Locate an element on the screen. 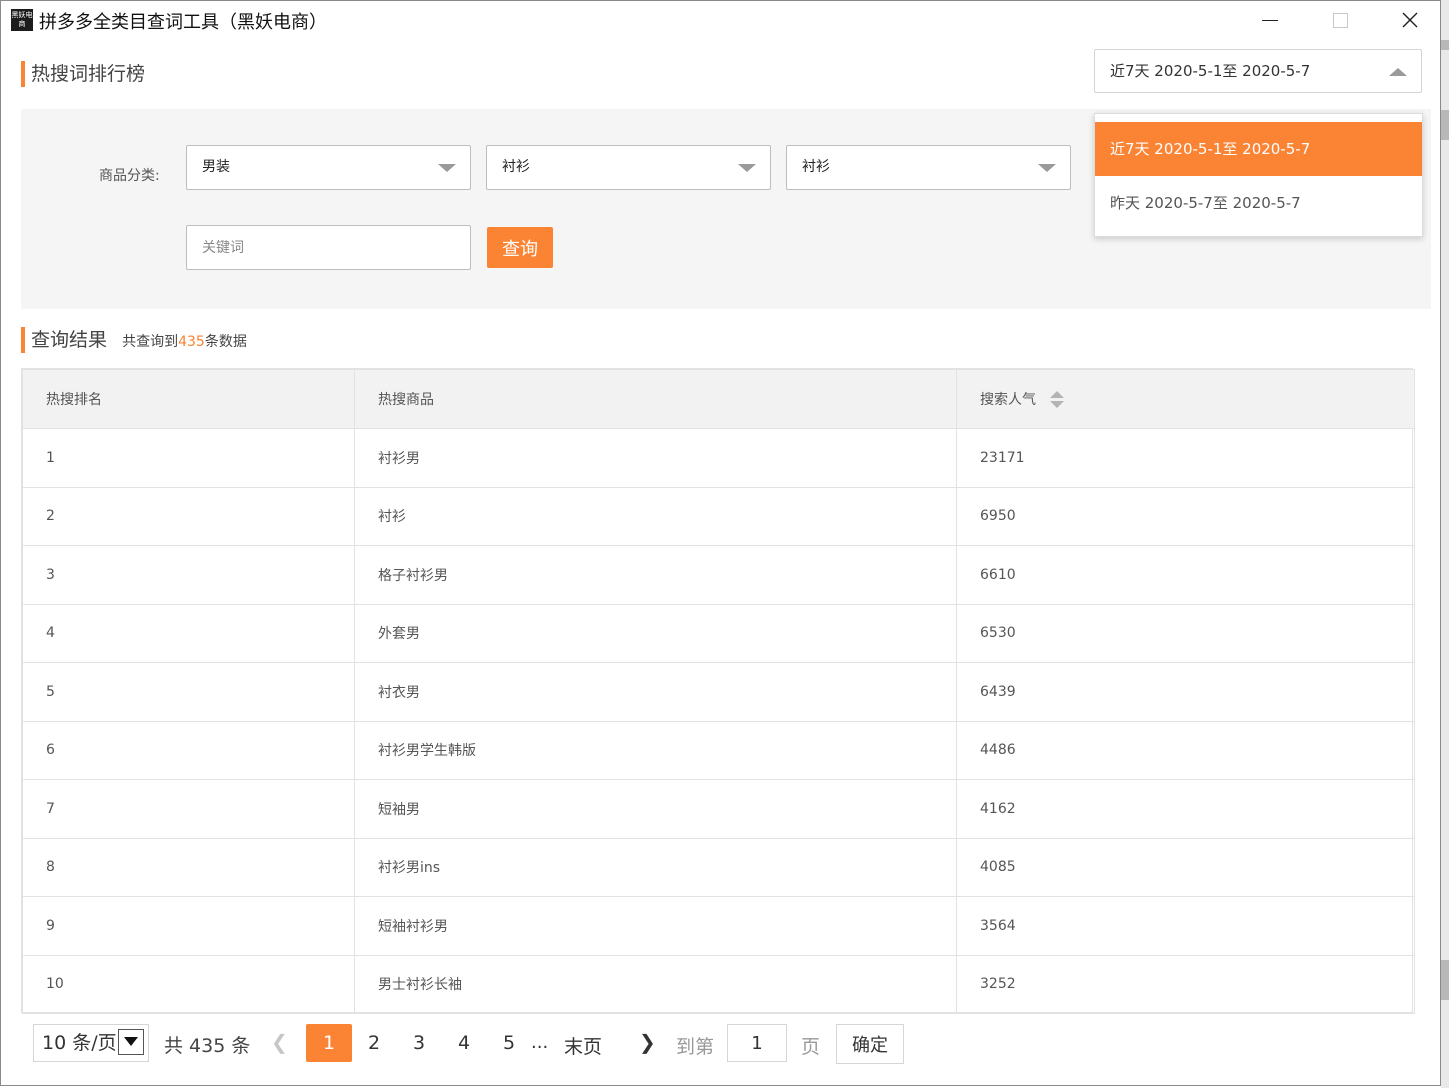 This screenshot has width=1449, height=1088. cell-product: 衬衫男学生韩版 is located at coordinates (655, 750).